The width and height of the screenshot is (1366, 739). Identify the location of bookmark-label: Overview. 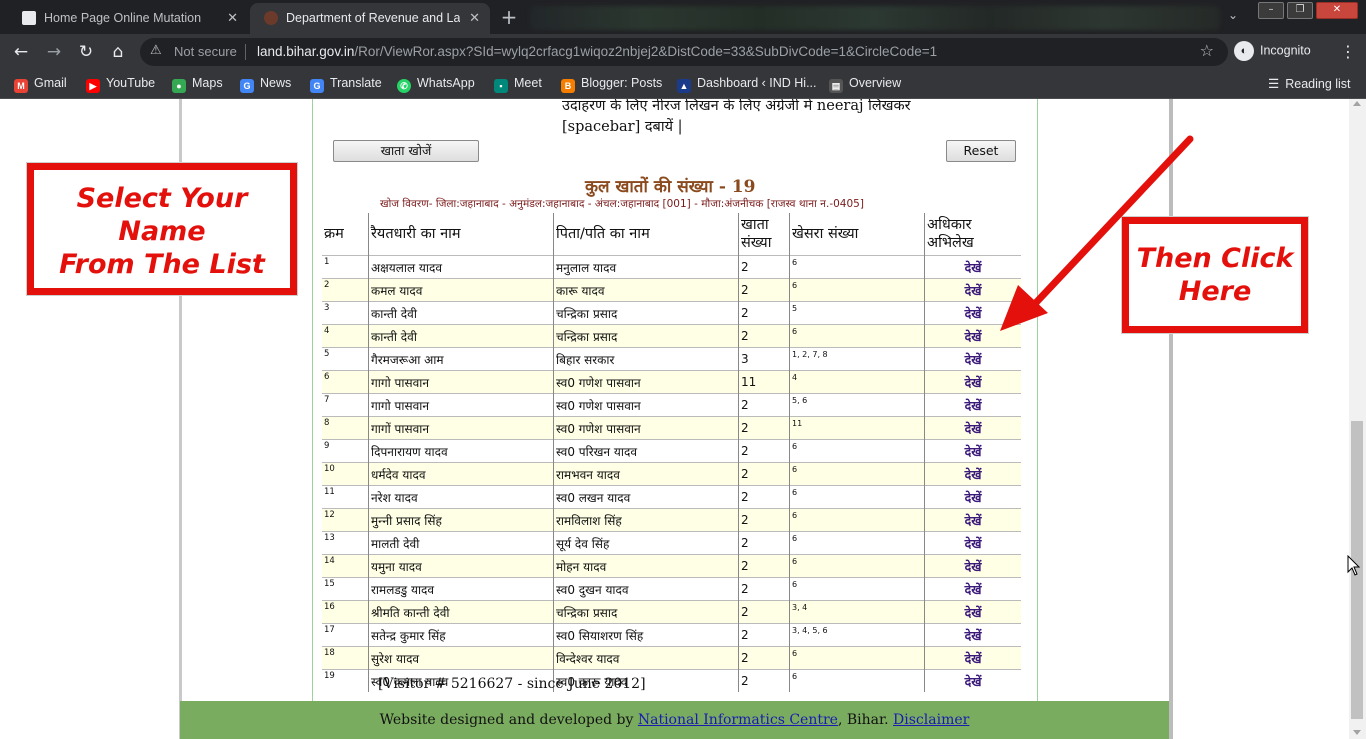
(875, 83).